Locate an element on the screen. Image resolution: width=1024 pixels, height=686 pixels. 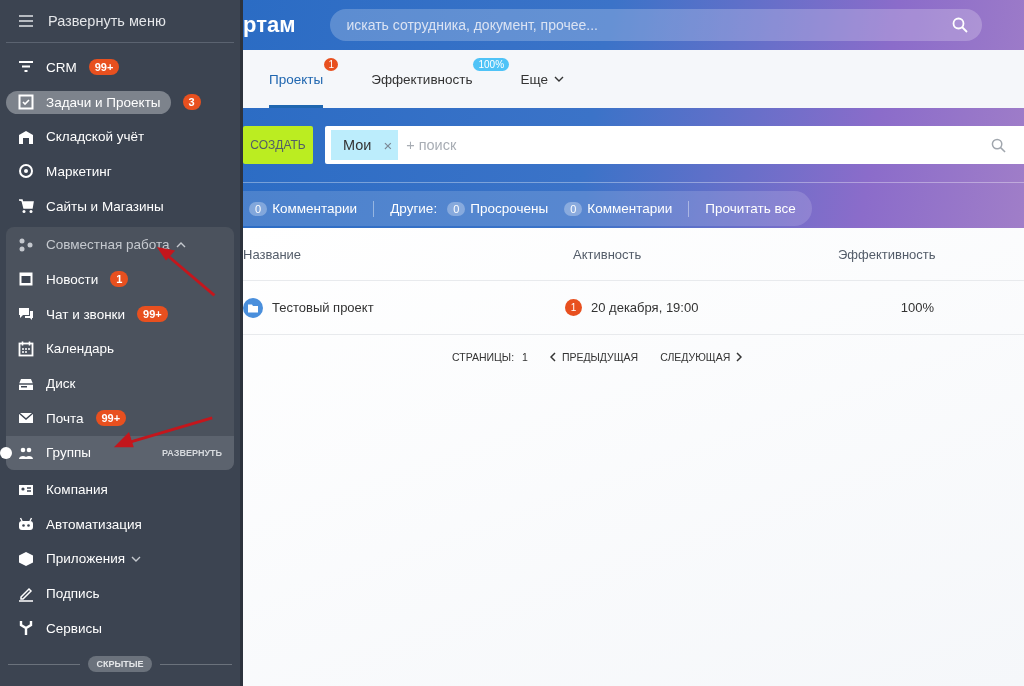
page-number: 1 is located at coordinates (525, 357).